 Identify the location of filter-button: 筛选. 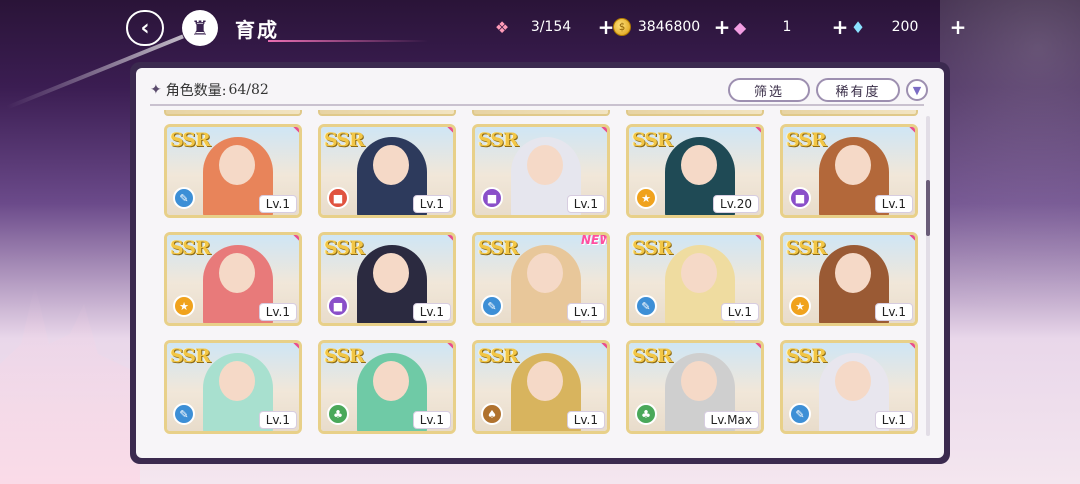
(769, 90).